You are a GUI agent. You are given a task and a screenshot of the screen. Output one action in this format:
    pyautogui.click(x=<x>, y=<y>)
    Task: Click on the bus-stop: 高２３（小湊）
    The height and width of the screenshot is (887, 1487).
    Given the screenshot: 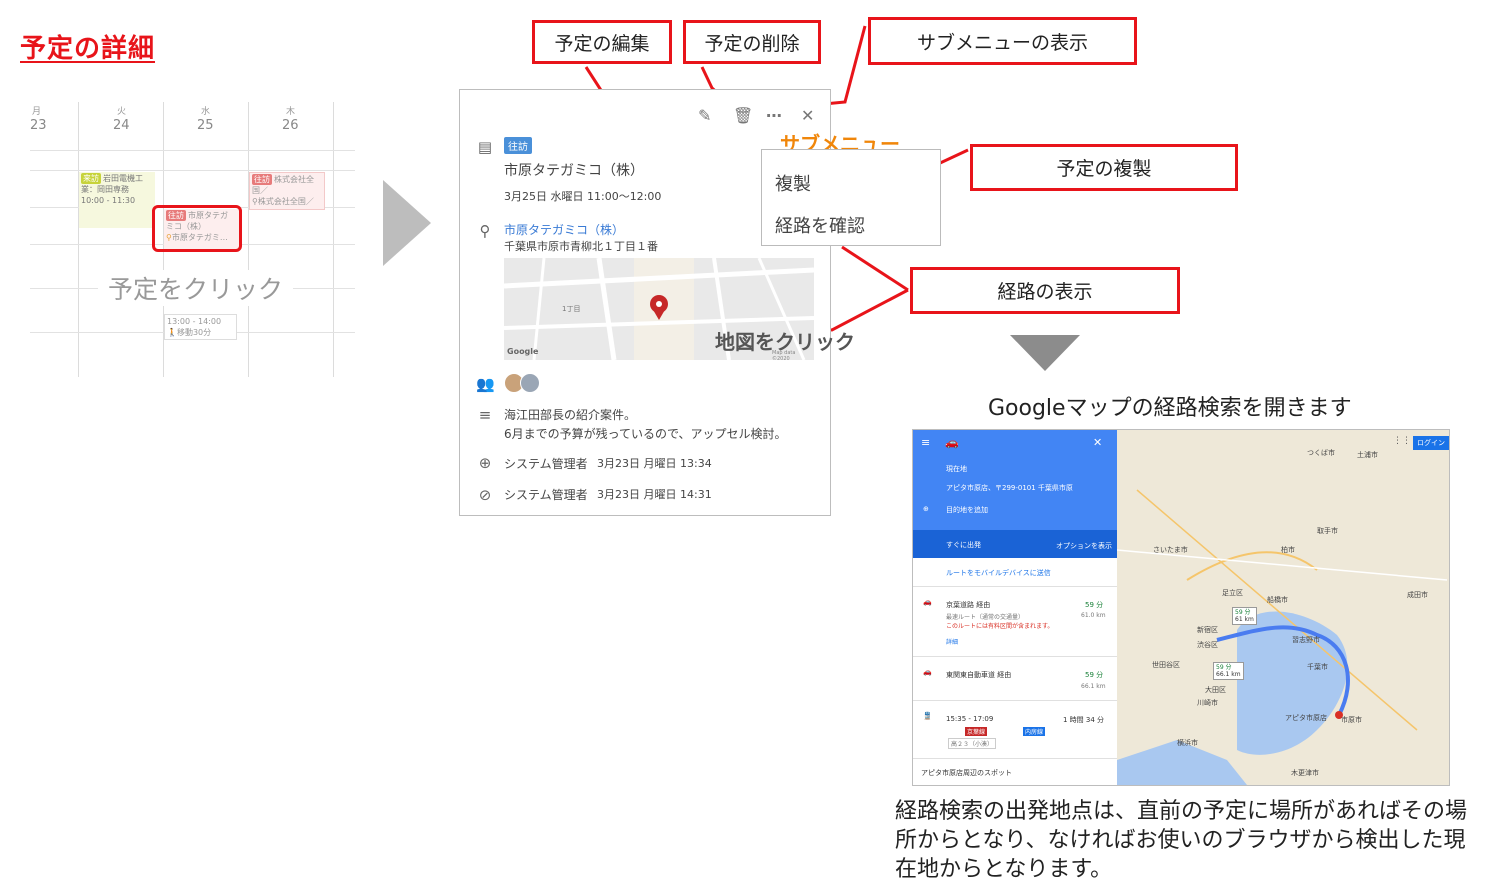 What is the action you would take?
    pyautogui.click(x=972, y=743)
    